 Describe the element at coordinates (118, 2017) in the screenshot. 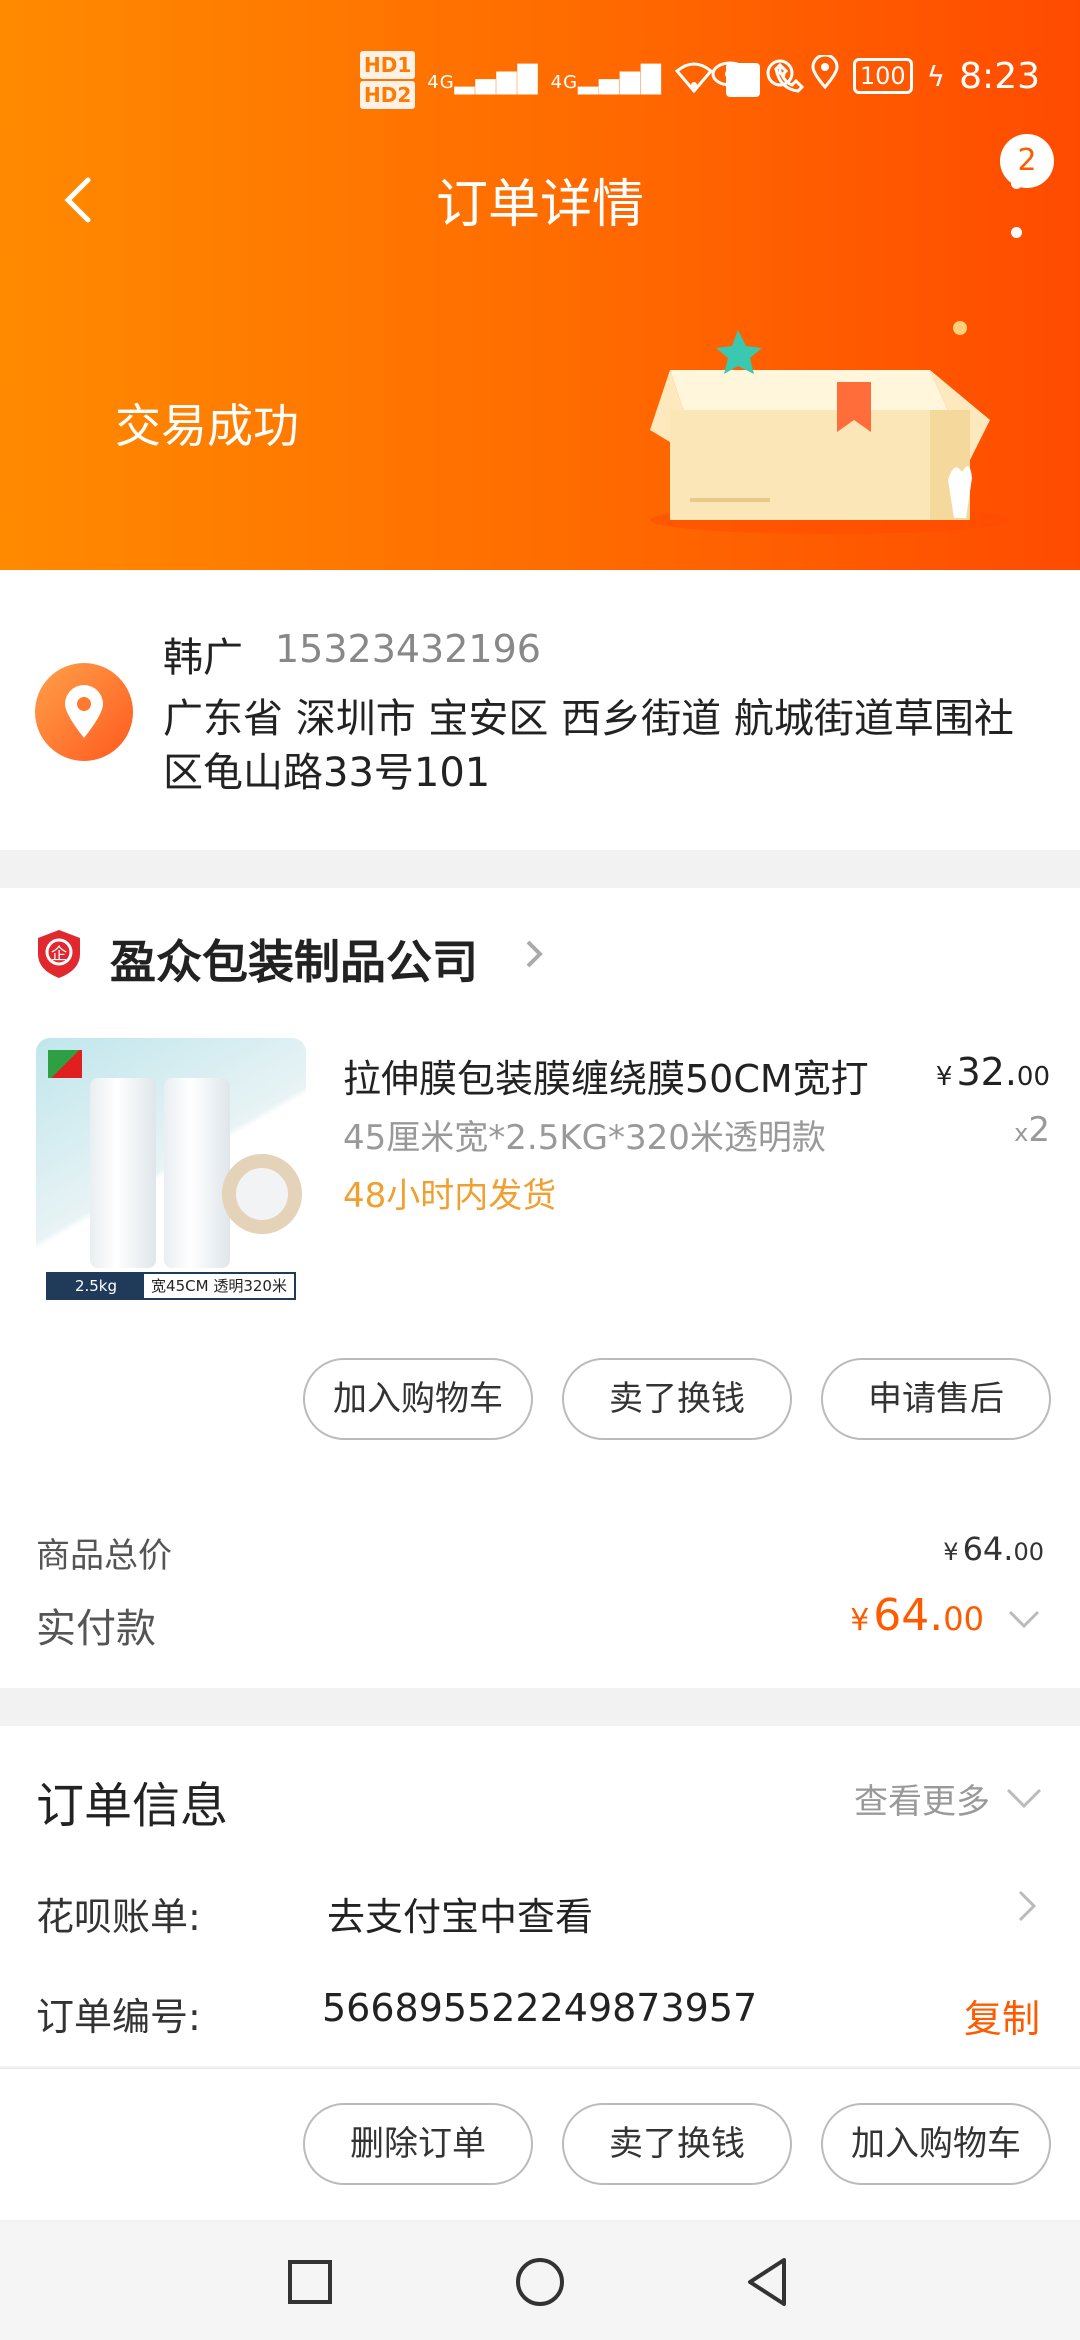

I see `order-number-label: 订单编号:` at that location.